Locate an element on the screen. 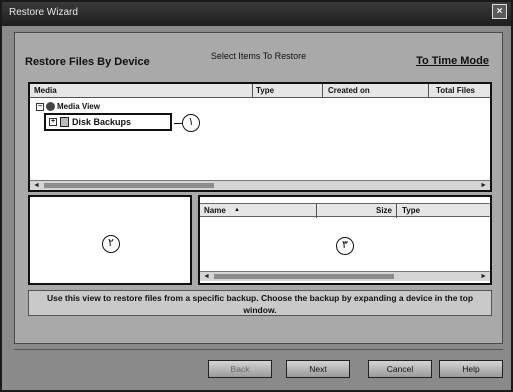  button-divider is located at coordinates (258, 349).